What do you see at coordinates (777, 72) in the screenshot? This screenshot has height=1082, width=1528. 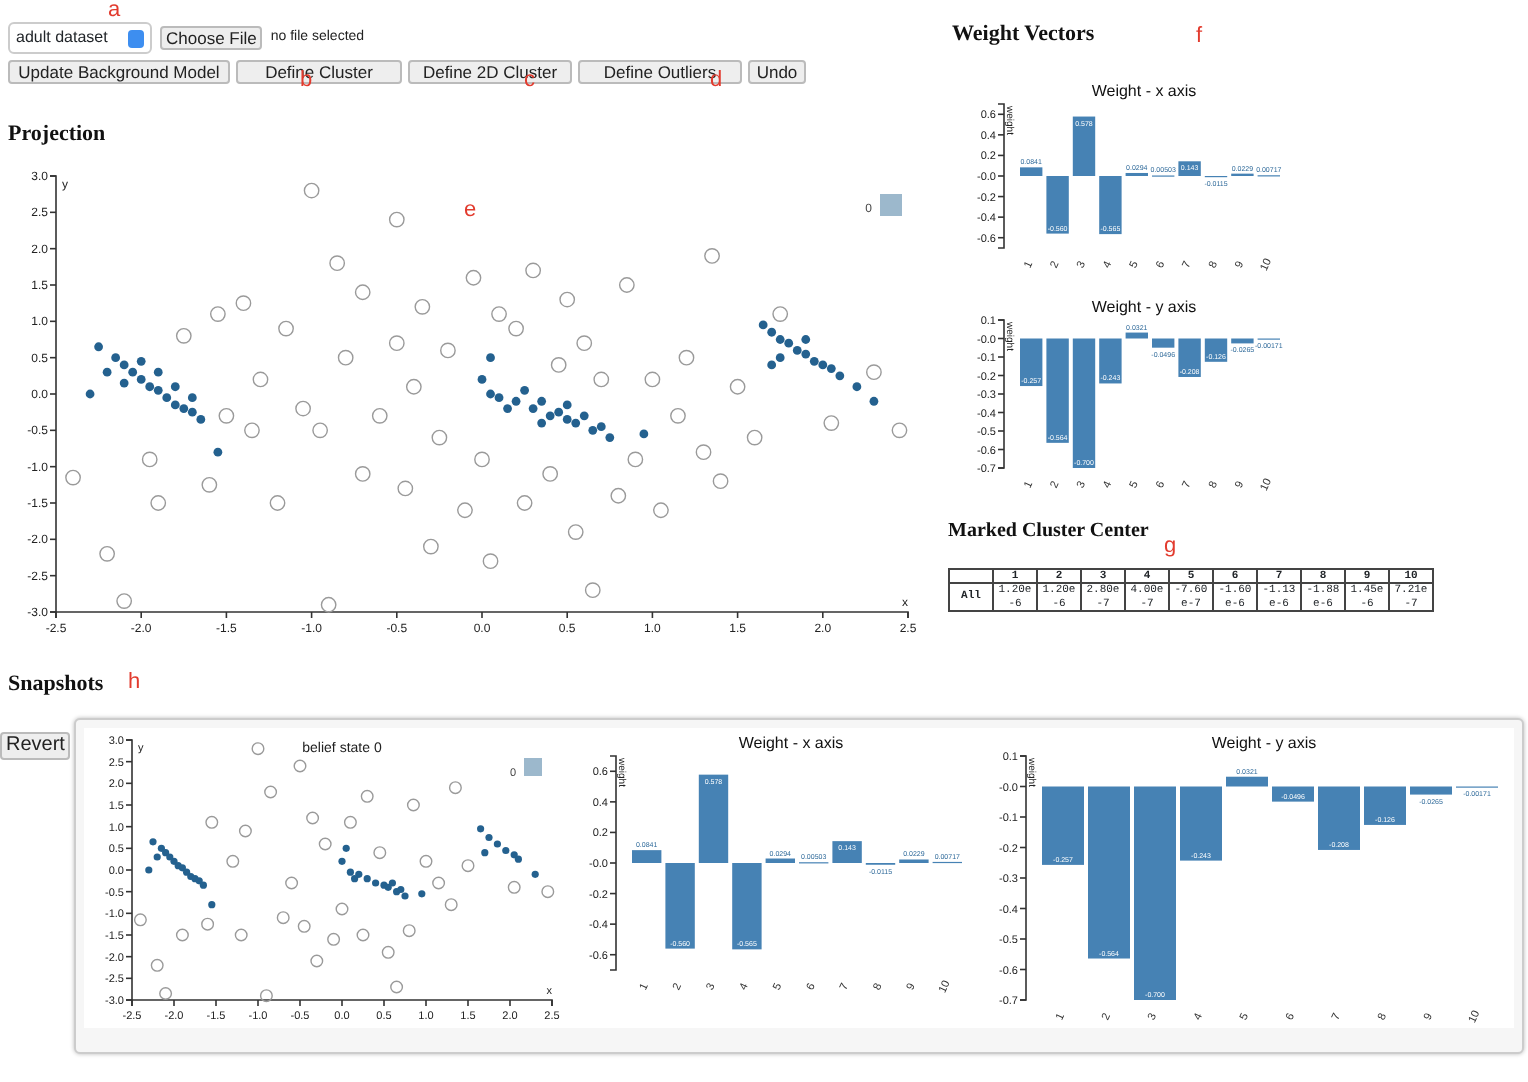 I see `toolbar-button: Undo` at bounding box center [777, 72].